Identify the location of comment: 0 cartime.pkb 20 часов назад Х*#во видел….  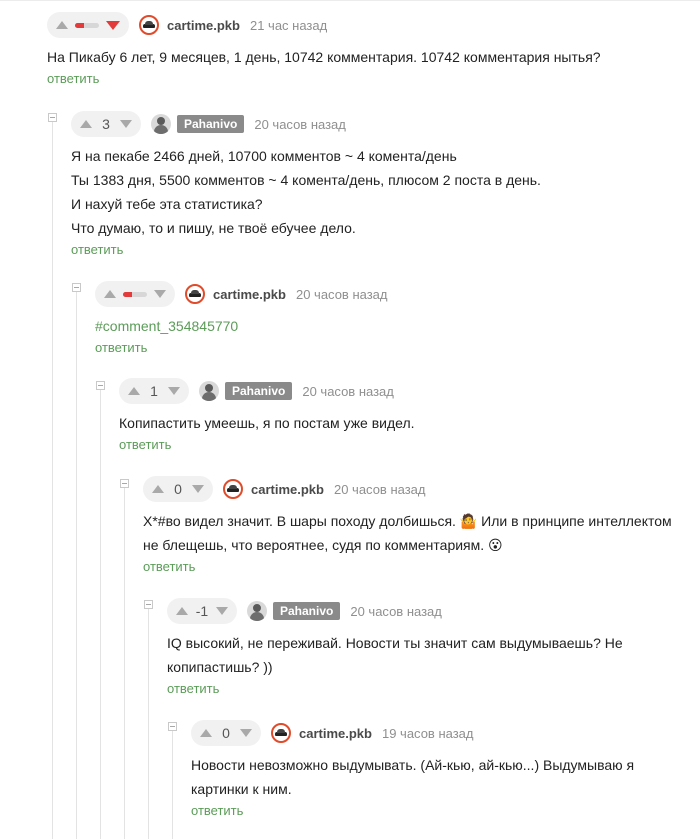
(418, 524).